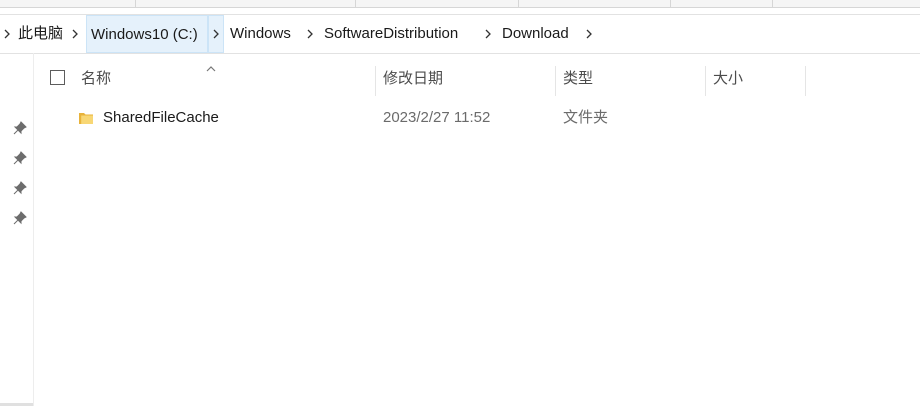 This screenshot has height=406, width=920. What do you see at coordinates (260, 34) in the screenshot?
I see `breadcrumb-windows: Windows` at bounding box center [260, 34].